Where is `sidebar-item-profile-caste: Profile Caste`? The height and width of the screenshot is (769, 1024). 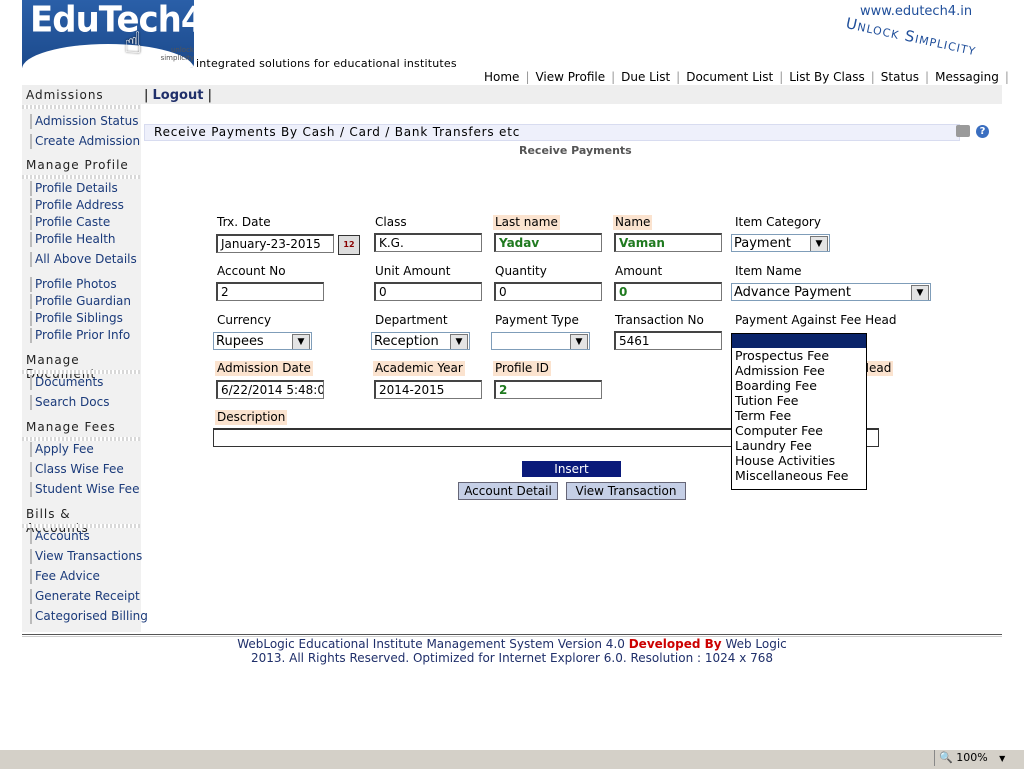
sidebar-item-profile-caste: Profile Caste is located at coordinates (70, 222).